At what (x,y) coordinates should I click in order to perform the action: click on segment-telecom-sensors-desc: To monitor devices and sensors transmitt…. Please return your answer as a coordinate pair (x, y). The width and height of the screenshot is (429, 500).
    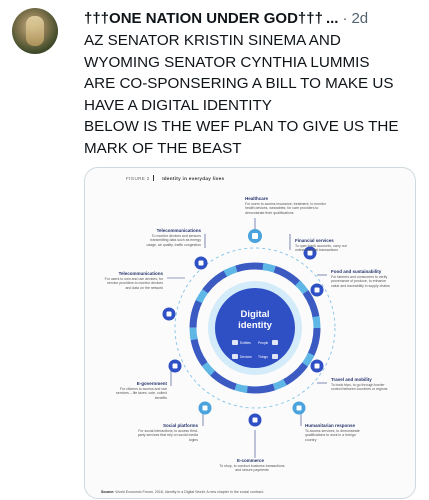
    Looking at the image, I should click on (173, 240).